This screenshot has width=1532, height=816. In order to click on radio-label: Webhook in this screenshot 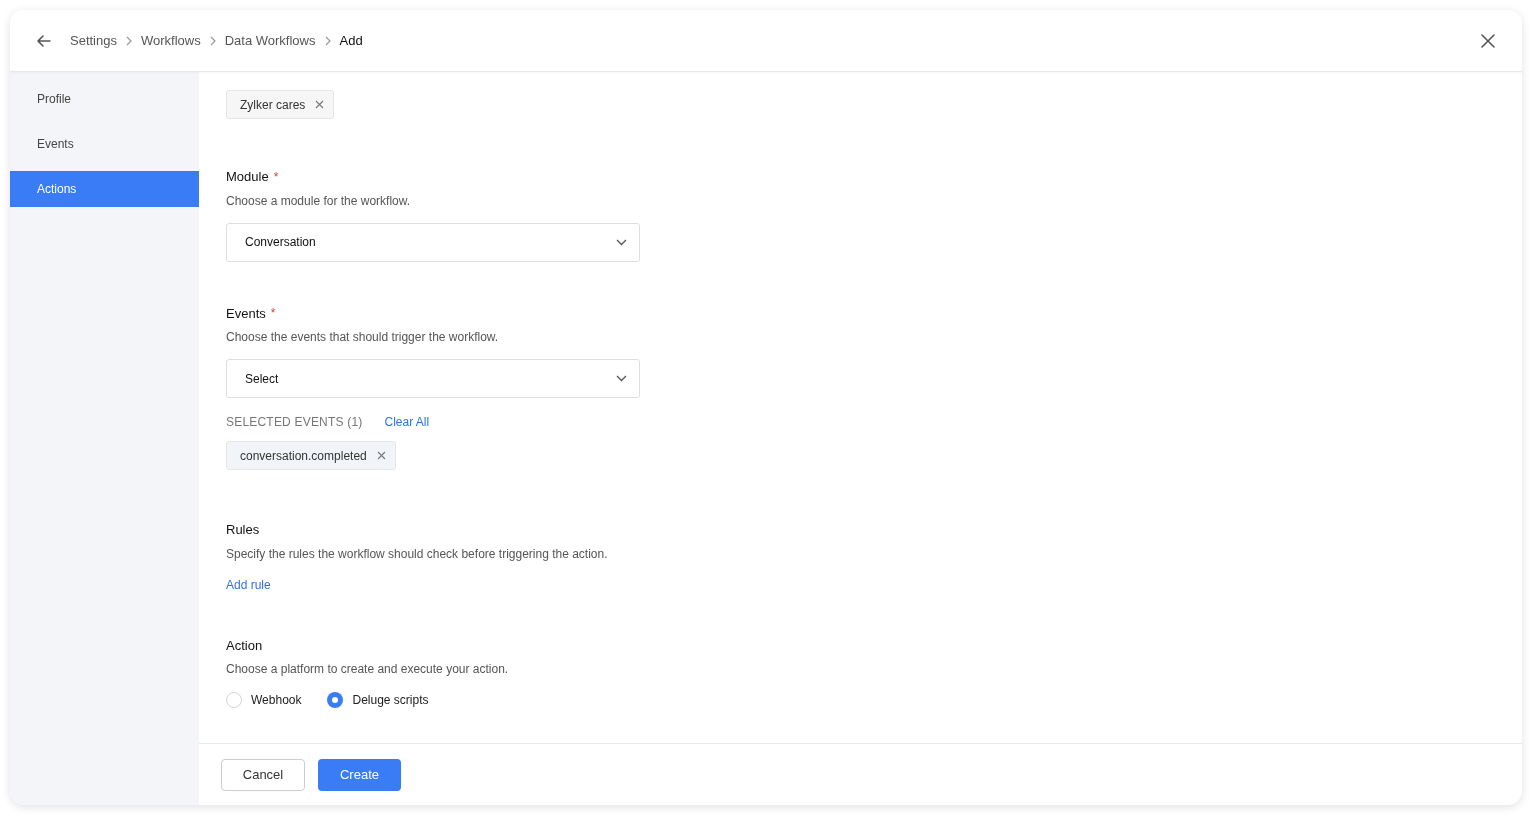, I will do `click(276, 700)`.